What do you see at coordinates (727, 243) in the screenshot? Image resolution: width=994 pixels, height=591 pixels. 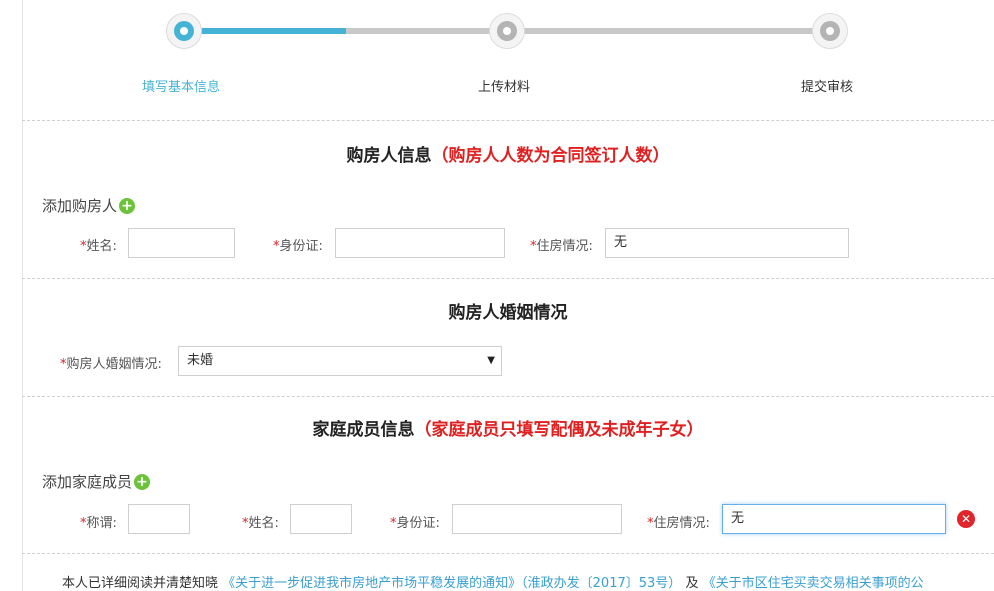 I see `buyer-housing-input: 无` at bounding box center [727, 243].